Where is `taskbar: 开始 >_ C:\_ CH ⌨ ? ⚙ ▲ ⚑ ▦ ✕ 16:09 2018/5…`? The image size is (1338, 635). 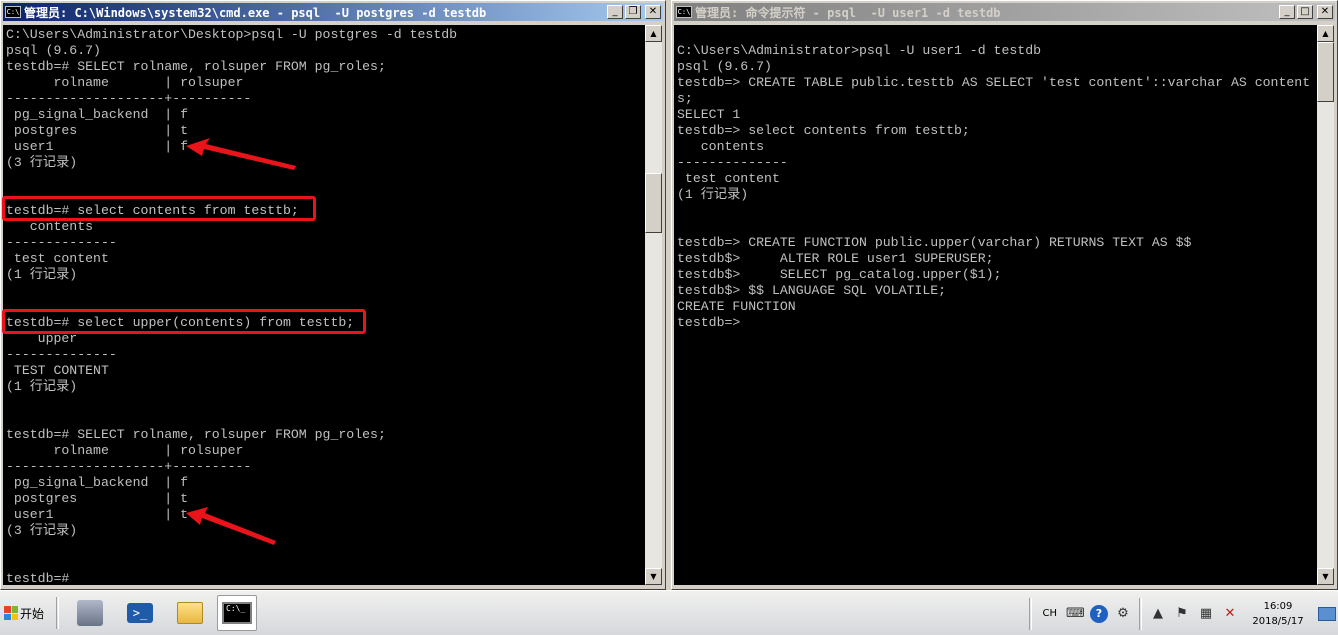
taskbar: 开始 >_ C:\_ CH ⌨ ? ⚙ ▲ ⚑ ▦ ✕ 16:09 2018/5… is located at coordinates (669, 612).